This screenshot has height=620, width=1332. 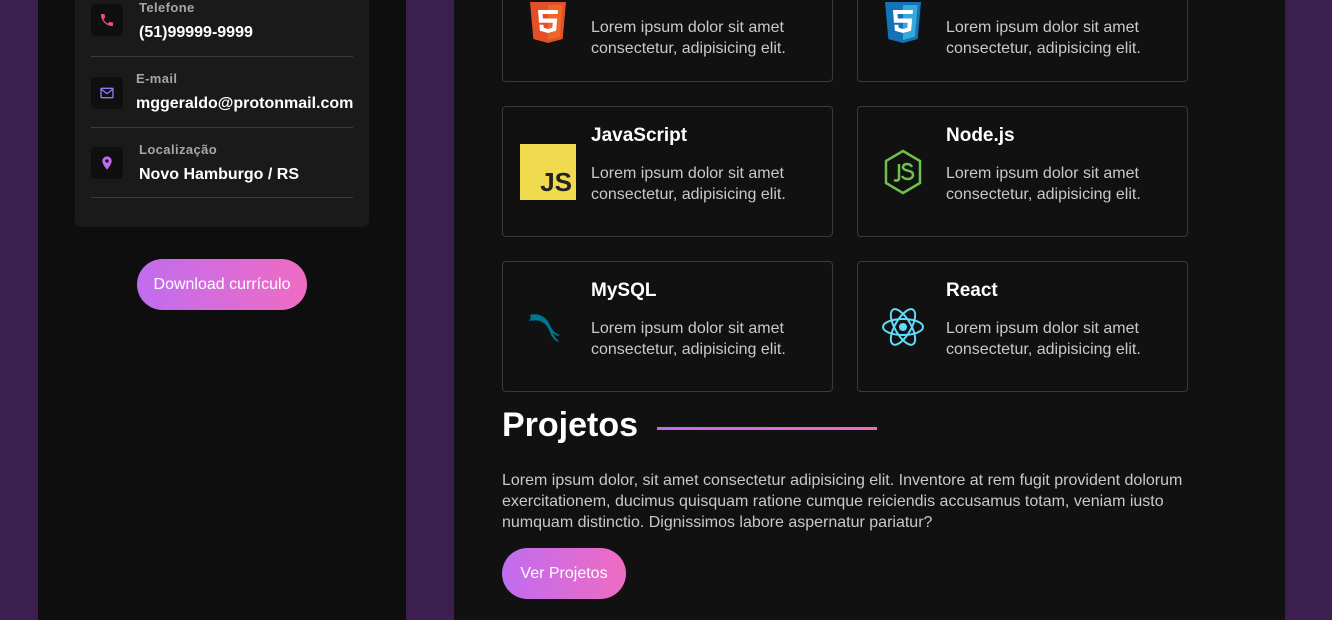 I want to click on react-icon, so click(x=903, y=327).